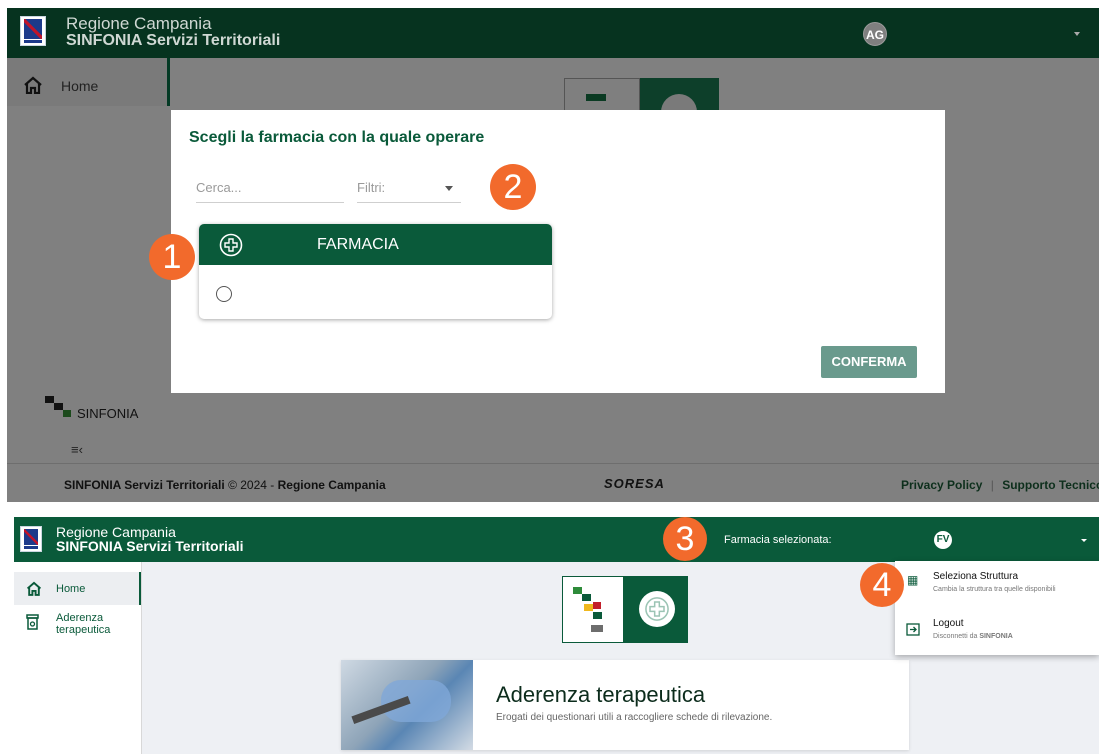  I want to click on farmacia-card-title: FARMACIA, so click(358, 244).